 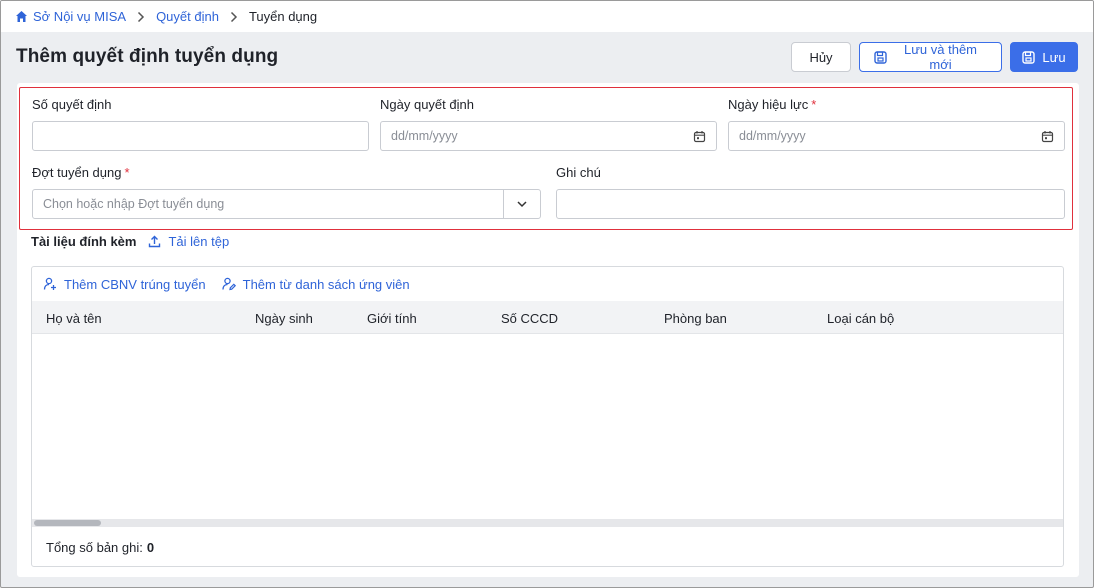 What do you see at coordinates (283, 16) in the screenshot?
I see `breadcrumb-item-current: Tuyển dụng` at bounding box center [283, 16].